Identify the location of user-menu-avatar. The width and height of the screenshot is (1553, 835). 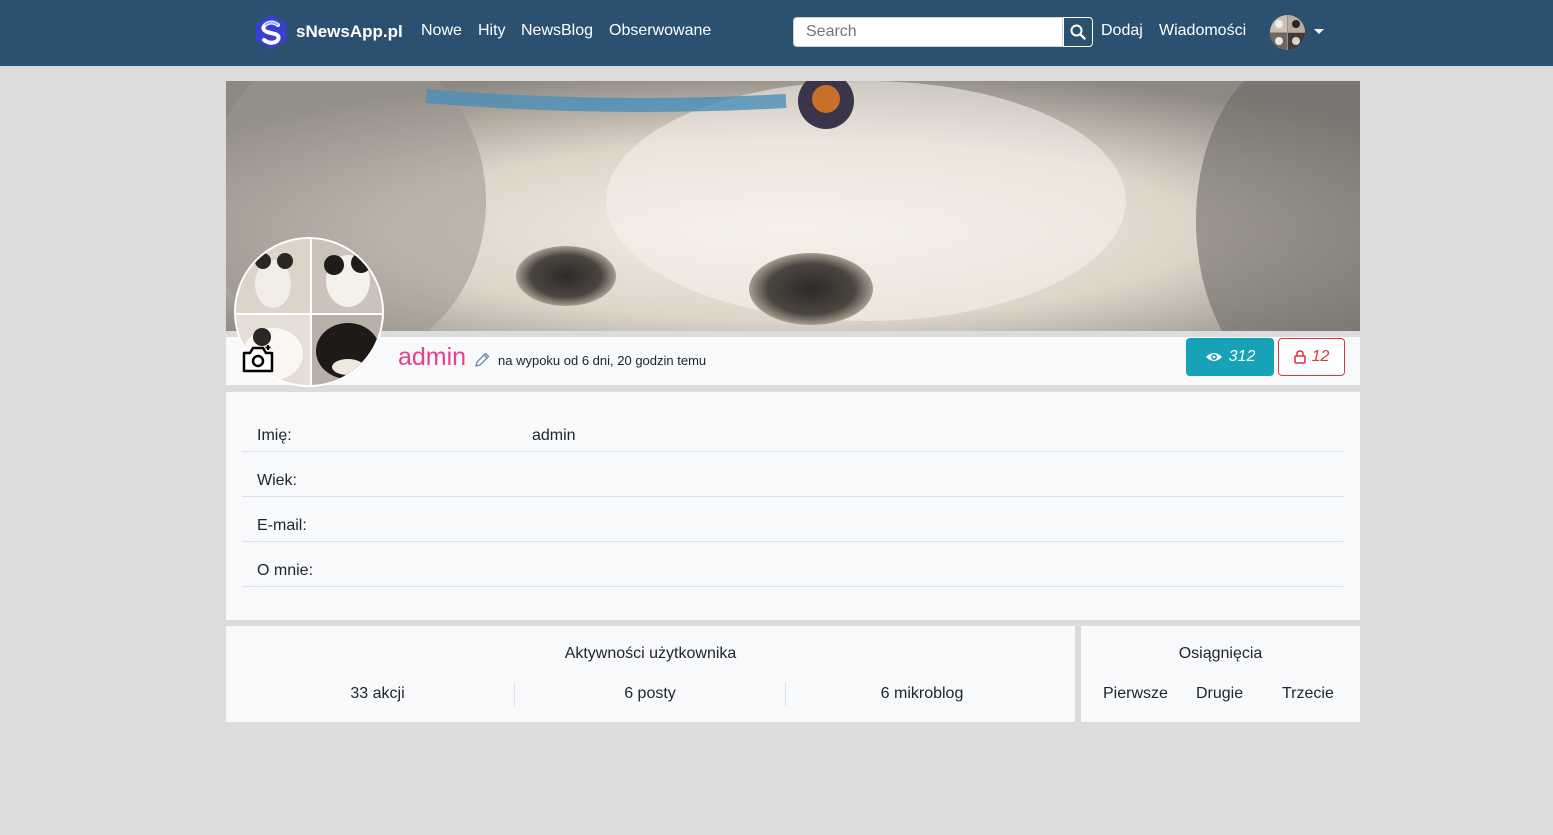
(1287, 32).